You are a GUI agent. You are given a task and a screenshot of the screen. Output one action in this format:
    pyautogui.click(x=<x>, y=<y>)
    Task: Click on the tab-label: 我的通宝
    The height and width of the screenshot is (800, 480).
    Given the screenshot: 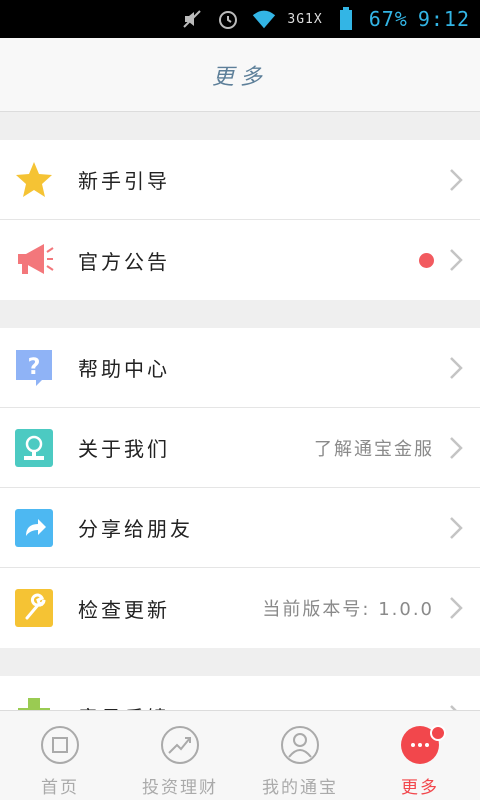 What is the action you would take?
    pyautogui.click(x=300, y=788)
    